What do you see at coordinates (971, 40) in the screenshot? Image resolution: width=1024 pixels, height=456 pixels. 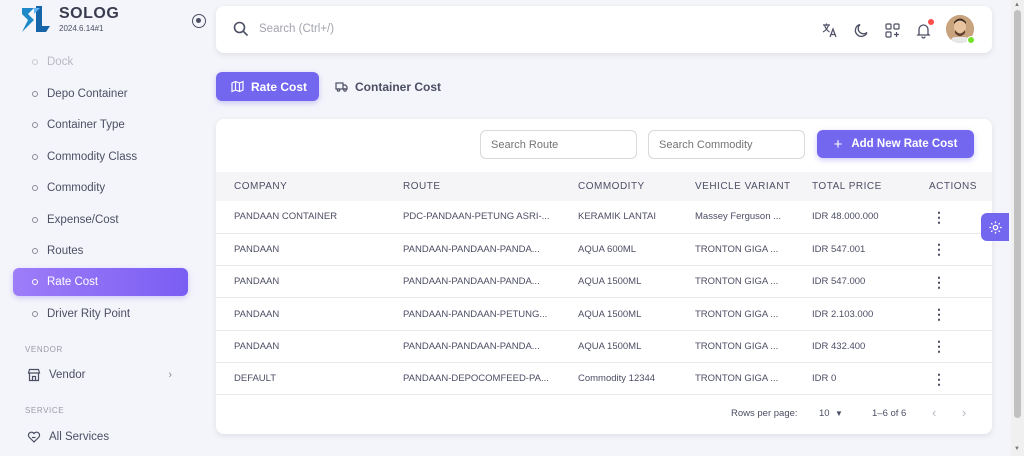 I see `online-status-badge` at bounding box center [971, 40].